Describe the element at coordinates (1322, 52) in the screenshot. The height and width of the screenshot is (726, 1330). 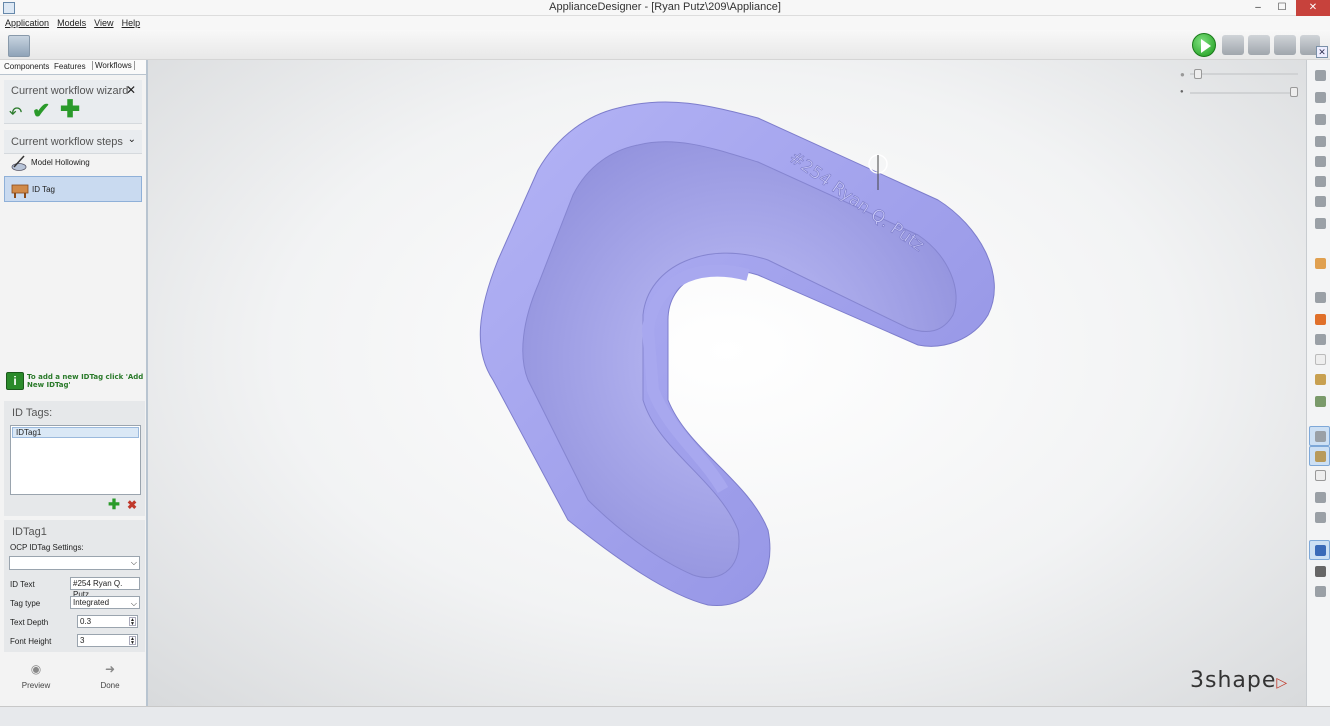
I see `toolbar-close-button: ✕` at that location.